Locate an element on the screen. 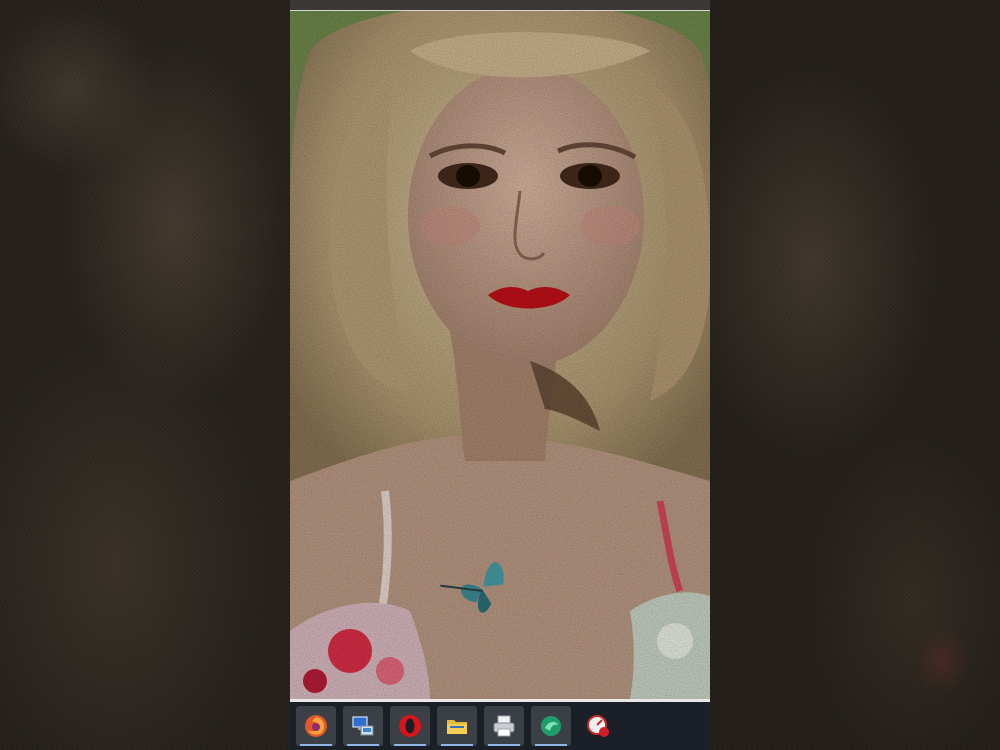  taskbar is located at coordinates (500, 726).